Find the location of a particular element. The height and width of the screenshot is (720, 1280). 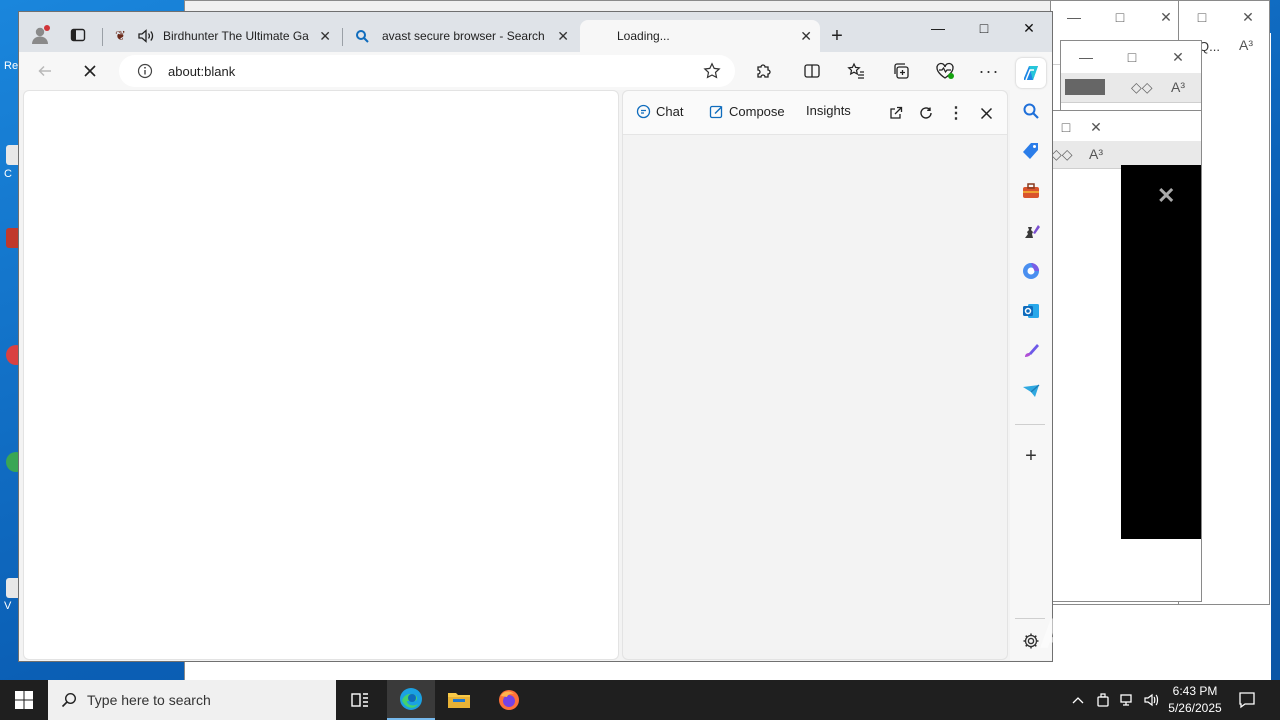

desktop-icon-label: C is located at coordinates (8, 174).